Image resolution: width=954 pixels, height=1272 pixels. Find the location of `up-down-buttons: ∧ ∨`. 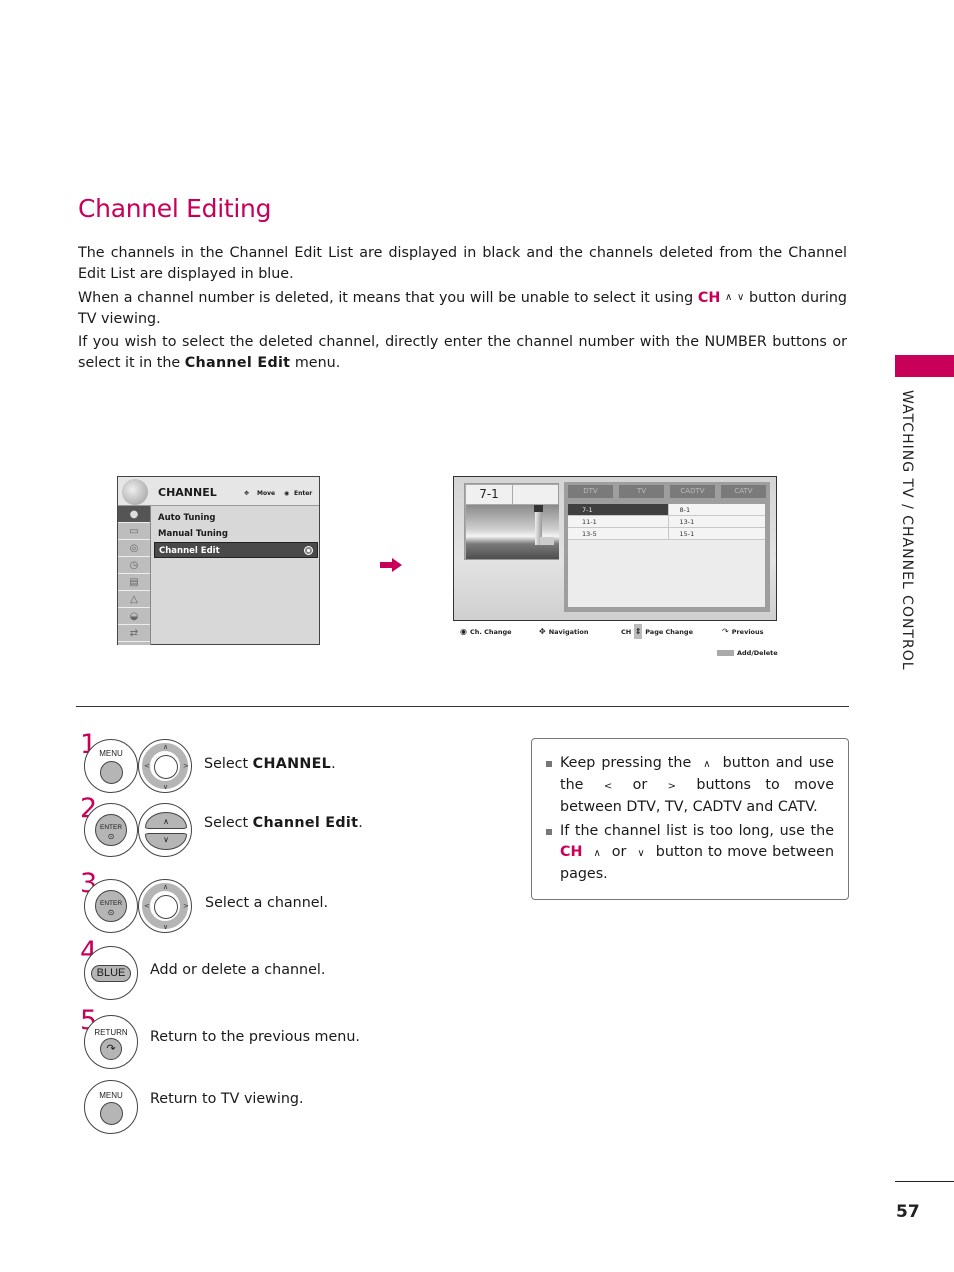

up-down-buttons: ∧ ∨ is located at coordinates (165, 830).